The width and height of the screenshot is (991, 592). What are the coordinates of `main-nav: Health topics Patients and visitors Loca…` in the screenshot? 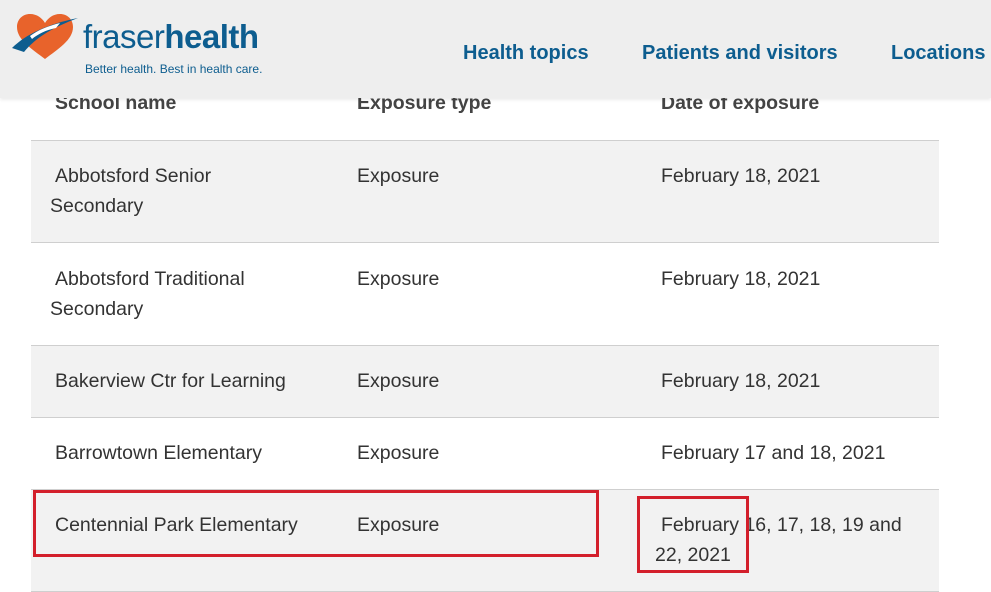 It's located at (495, 54).